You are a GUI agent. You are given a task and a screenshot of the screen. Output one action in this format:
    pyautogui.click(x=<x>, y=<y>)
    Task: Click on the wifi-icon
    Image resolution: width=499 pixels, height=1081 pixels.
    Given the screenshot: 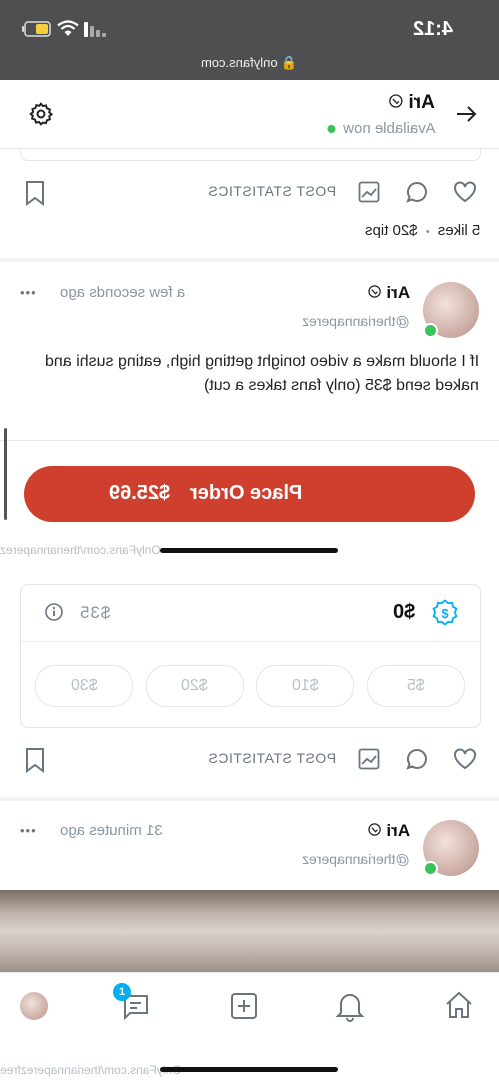 What is the action you would take?
    pyautogui.click(x=68, y=31)
    